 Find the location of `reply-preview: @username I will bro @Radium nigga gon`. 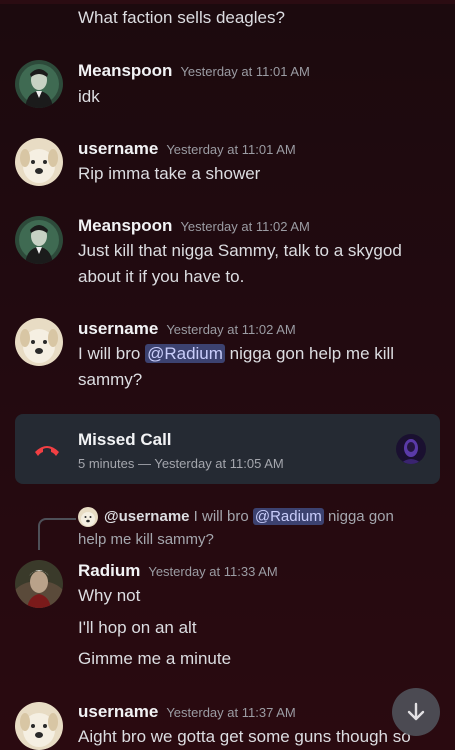

reply-preview: @username I will bro @Radium nigga gon is located at coordinates (249, 516).